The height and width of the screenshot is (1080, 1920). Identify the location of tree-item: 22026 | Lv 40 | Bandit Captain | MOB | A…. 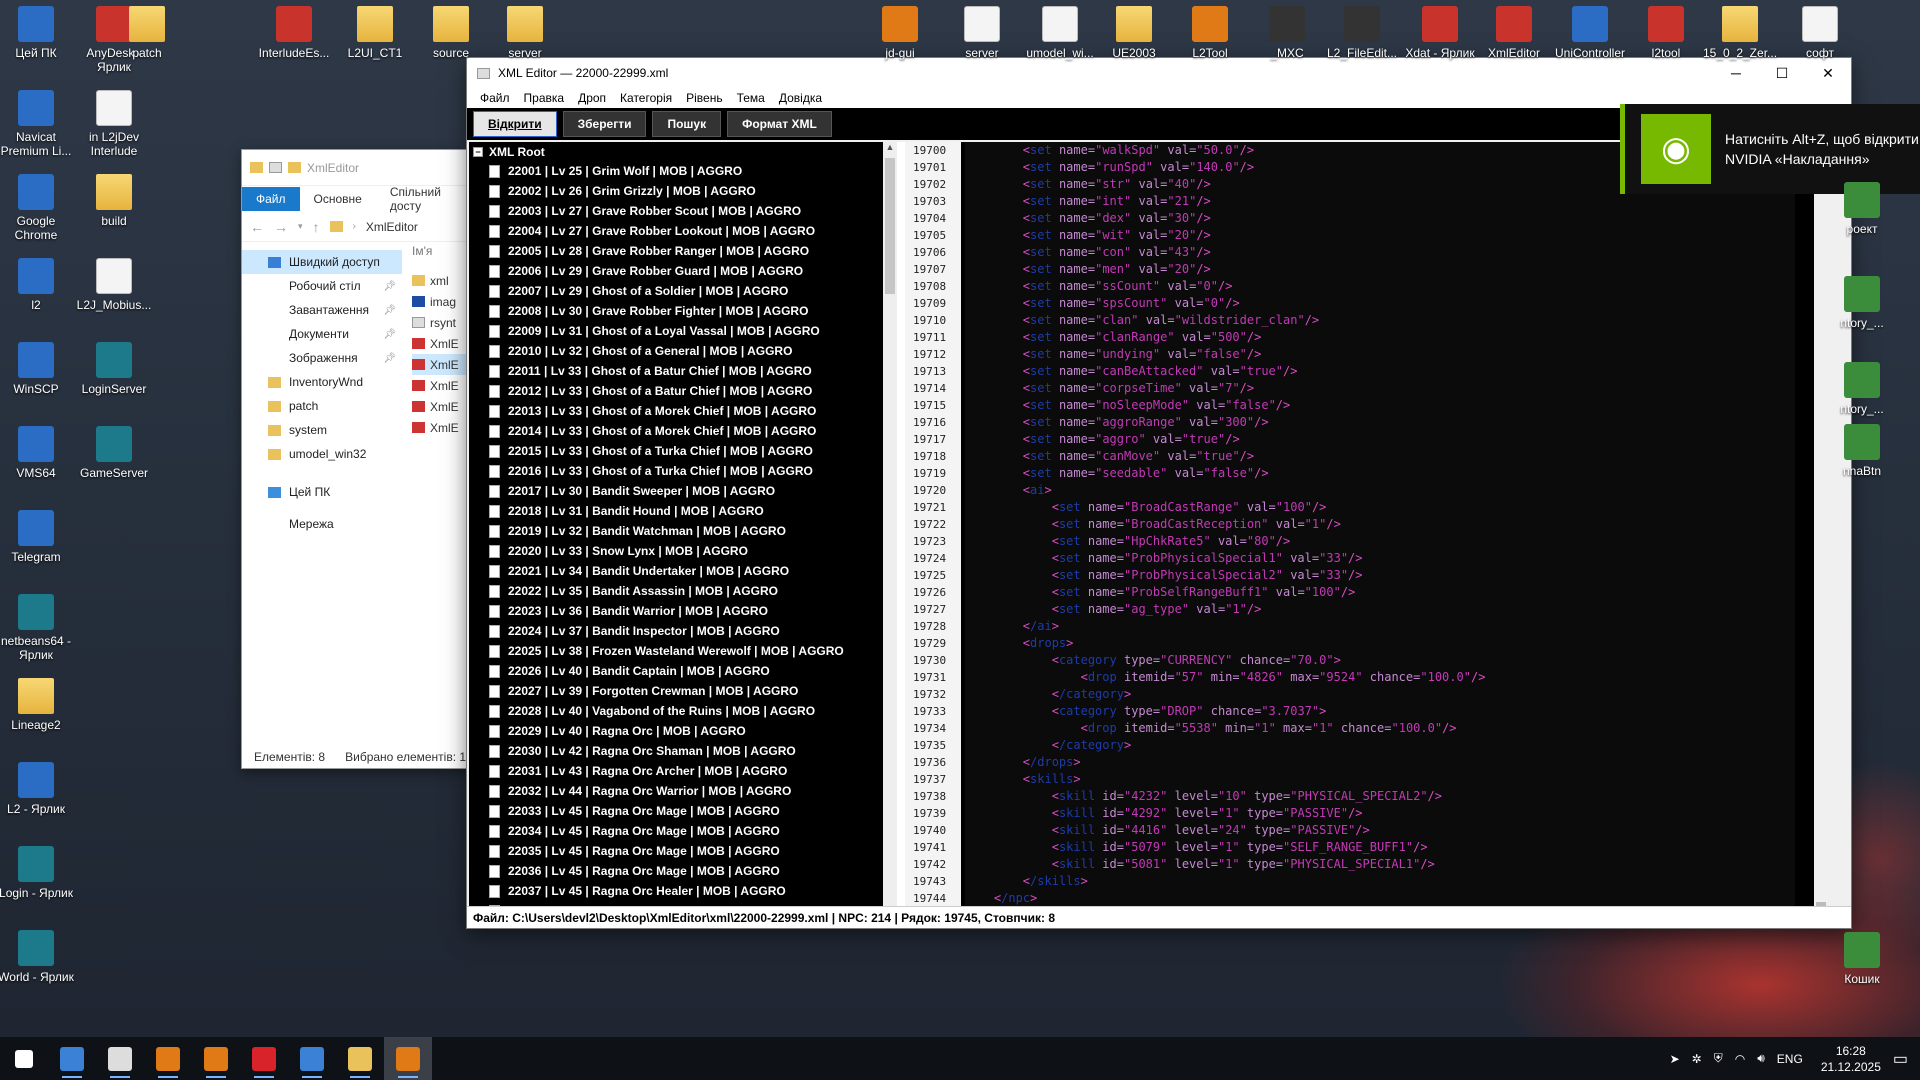
(683, 671).